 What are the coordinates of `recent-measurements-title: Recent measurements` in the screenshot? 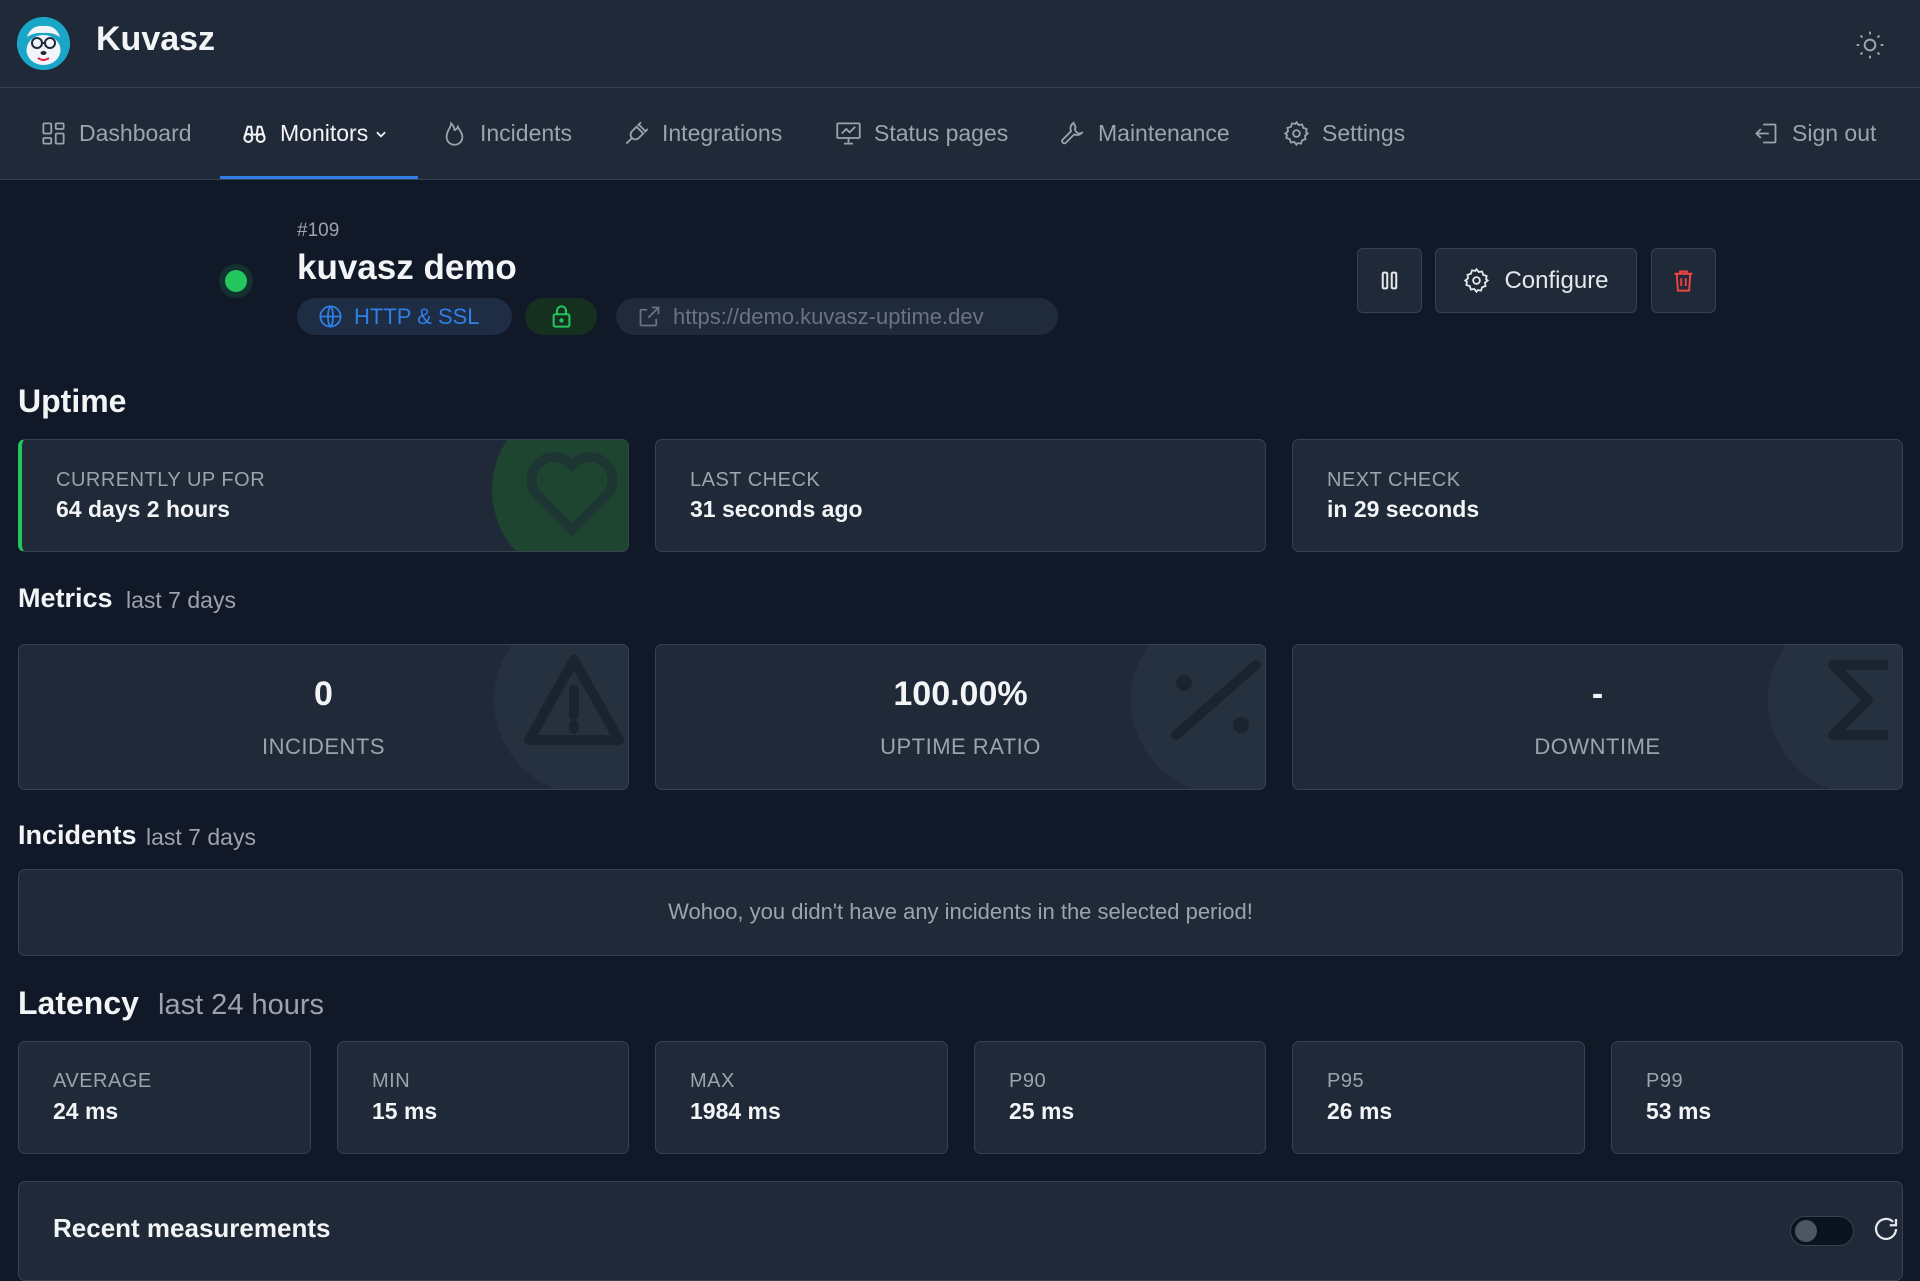 It's located at (192, 1228).